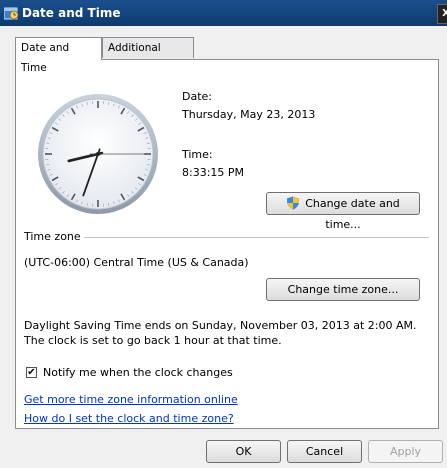 The height and width of the screenshot is (468, 447). I want to click on analog-clock, so click(98, 154).